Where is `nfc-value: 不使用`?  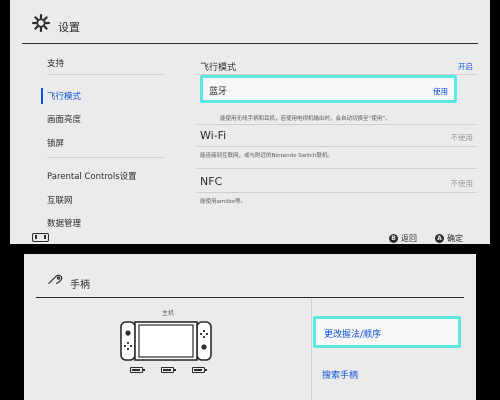
nfc-value: 不使用 is located at coordinates (462, 183).